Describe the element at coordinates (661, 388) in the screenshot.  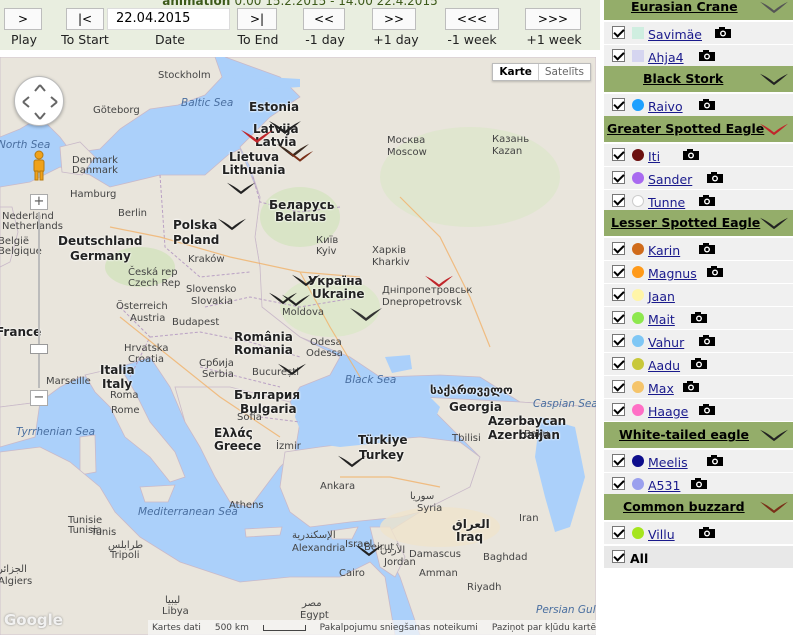
I see `bird-name-link: Max` at that location.